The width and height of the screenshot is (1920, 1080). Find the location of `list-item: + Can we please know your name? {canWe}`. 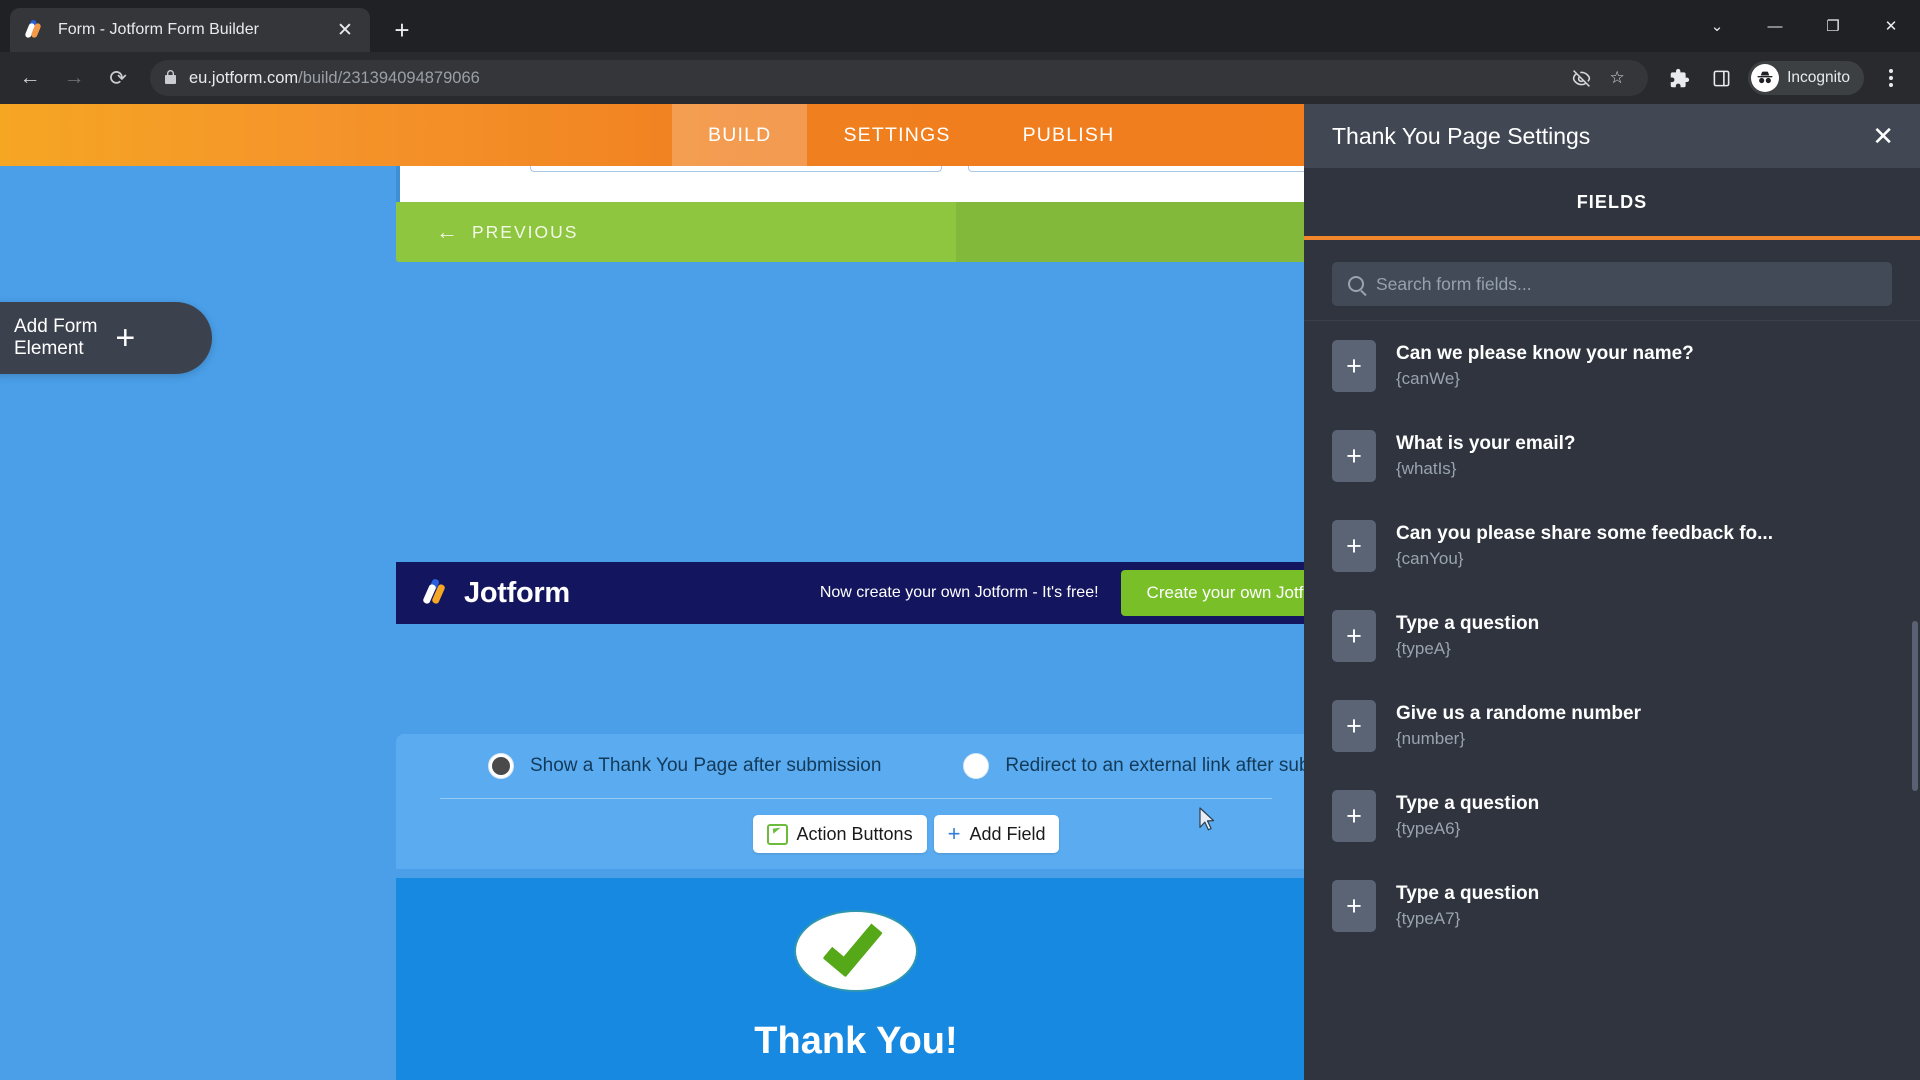

list-item: + Can we please know your name? {canWe} is located at coordinates (1612, 366).